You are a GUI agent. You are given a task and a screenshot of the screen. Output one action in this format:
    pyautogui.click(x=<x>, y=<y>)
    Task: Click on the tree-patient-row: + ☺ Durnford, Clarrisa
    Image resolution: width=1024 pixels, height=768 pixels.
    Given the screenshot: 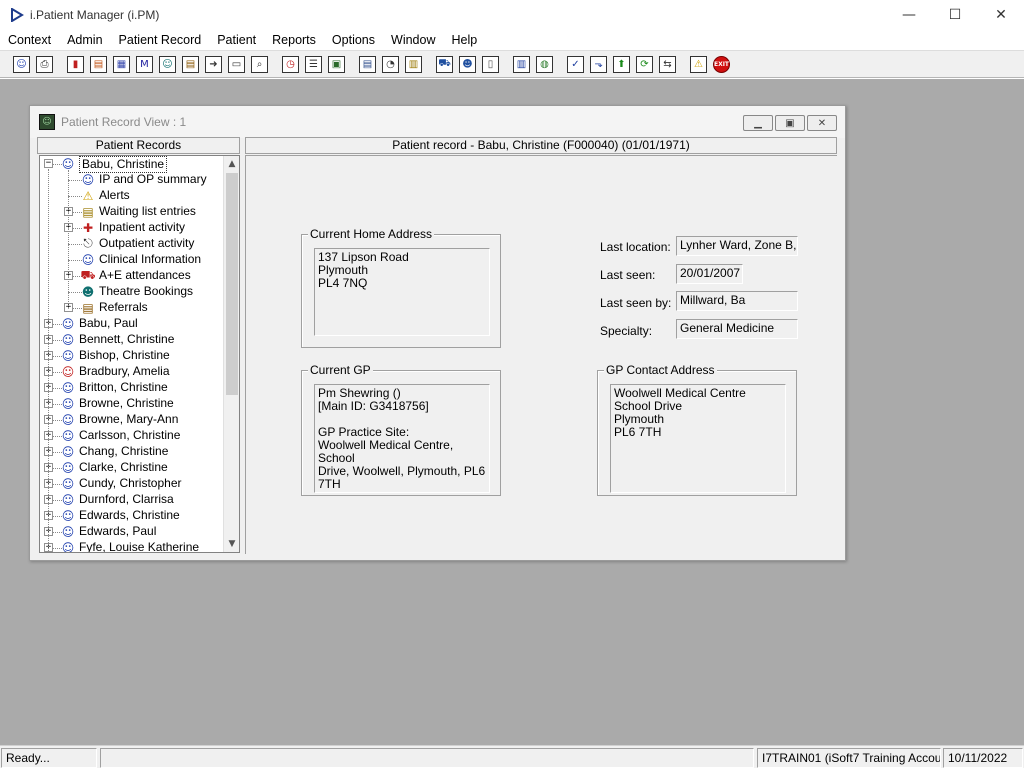 What is the action you would take?
    pyautogui.click(x=132, y=500)
    